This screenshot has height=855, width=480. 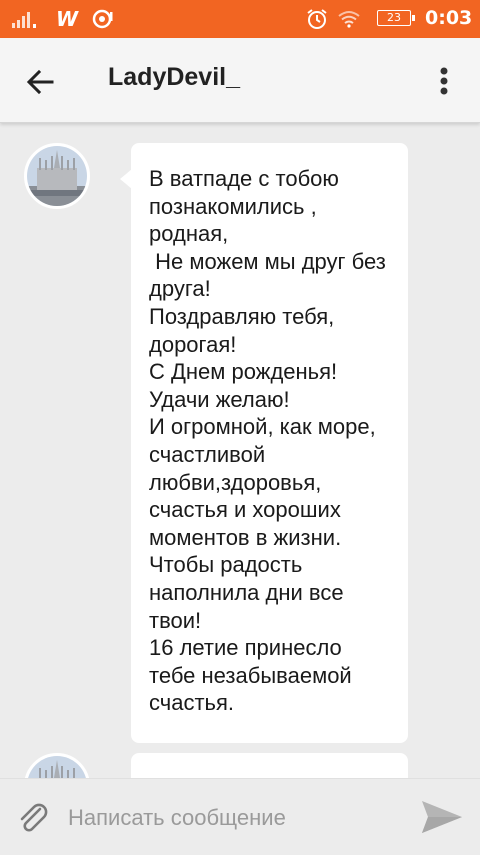 What do you see at coordinates (444, 82) in the screenshot?
I see `more-vert-icon` at bounding box center [444, 82].